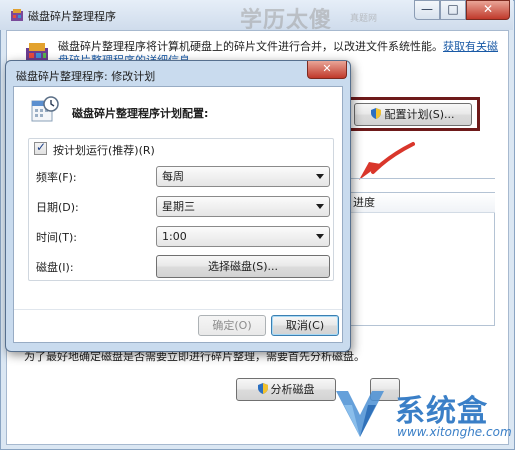 The width and height of the screenshot is (515, 450). Describe the element at coordinates (420, 203) in the screenshot. I see `progress-column-header: 进度` at that location.